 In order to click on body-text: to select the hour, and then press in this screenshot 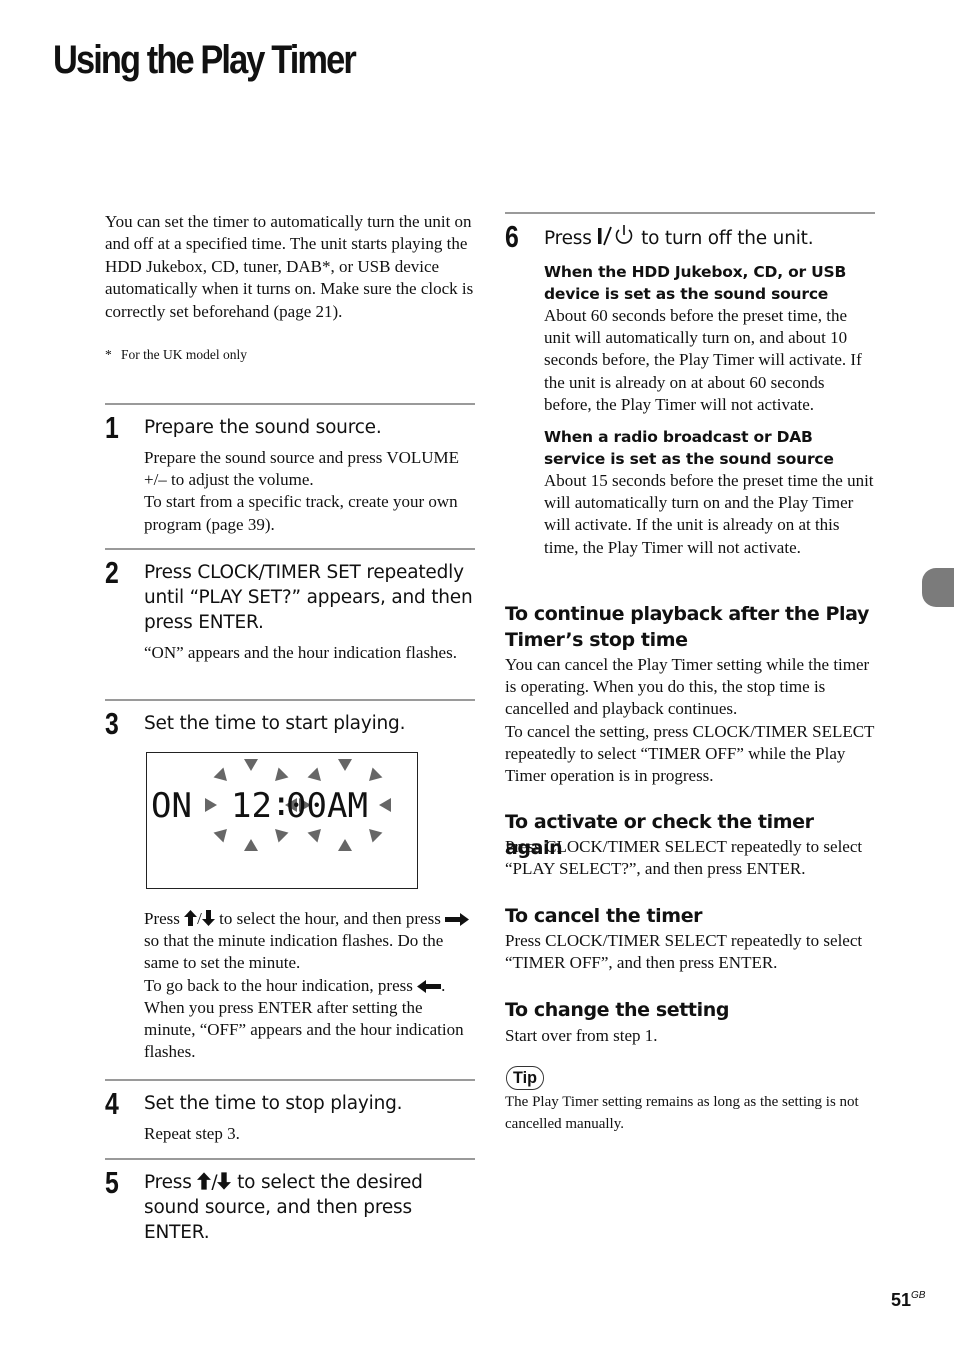, I will do `click(330, 918)`.